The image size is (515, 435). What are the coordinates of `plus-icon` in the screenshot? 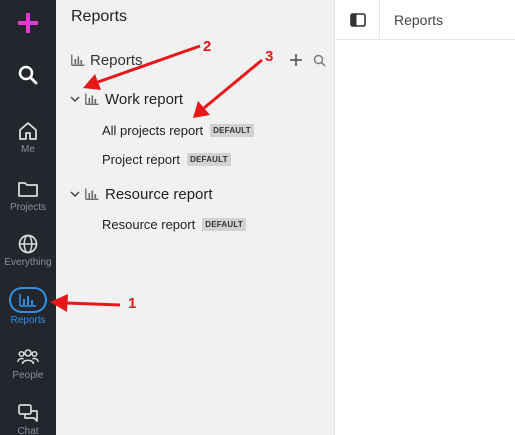 It's located at (28, 23).